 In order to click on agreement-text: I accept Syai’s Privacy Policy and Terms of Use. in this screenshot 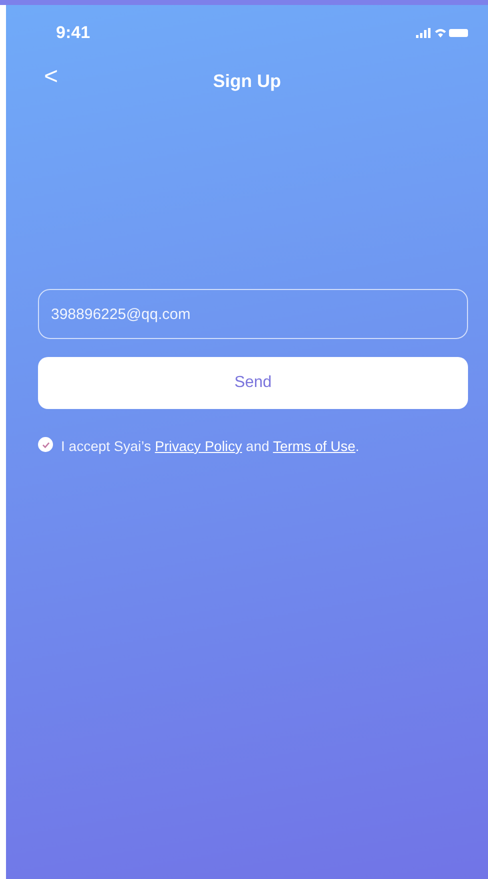, I will do `click(210, 446)`.